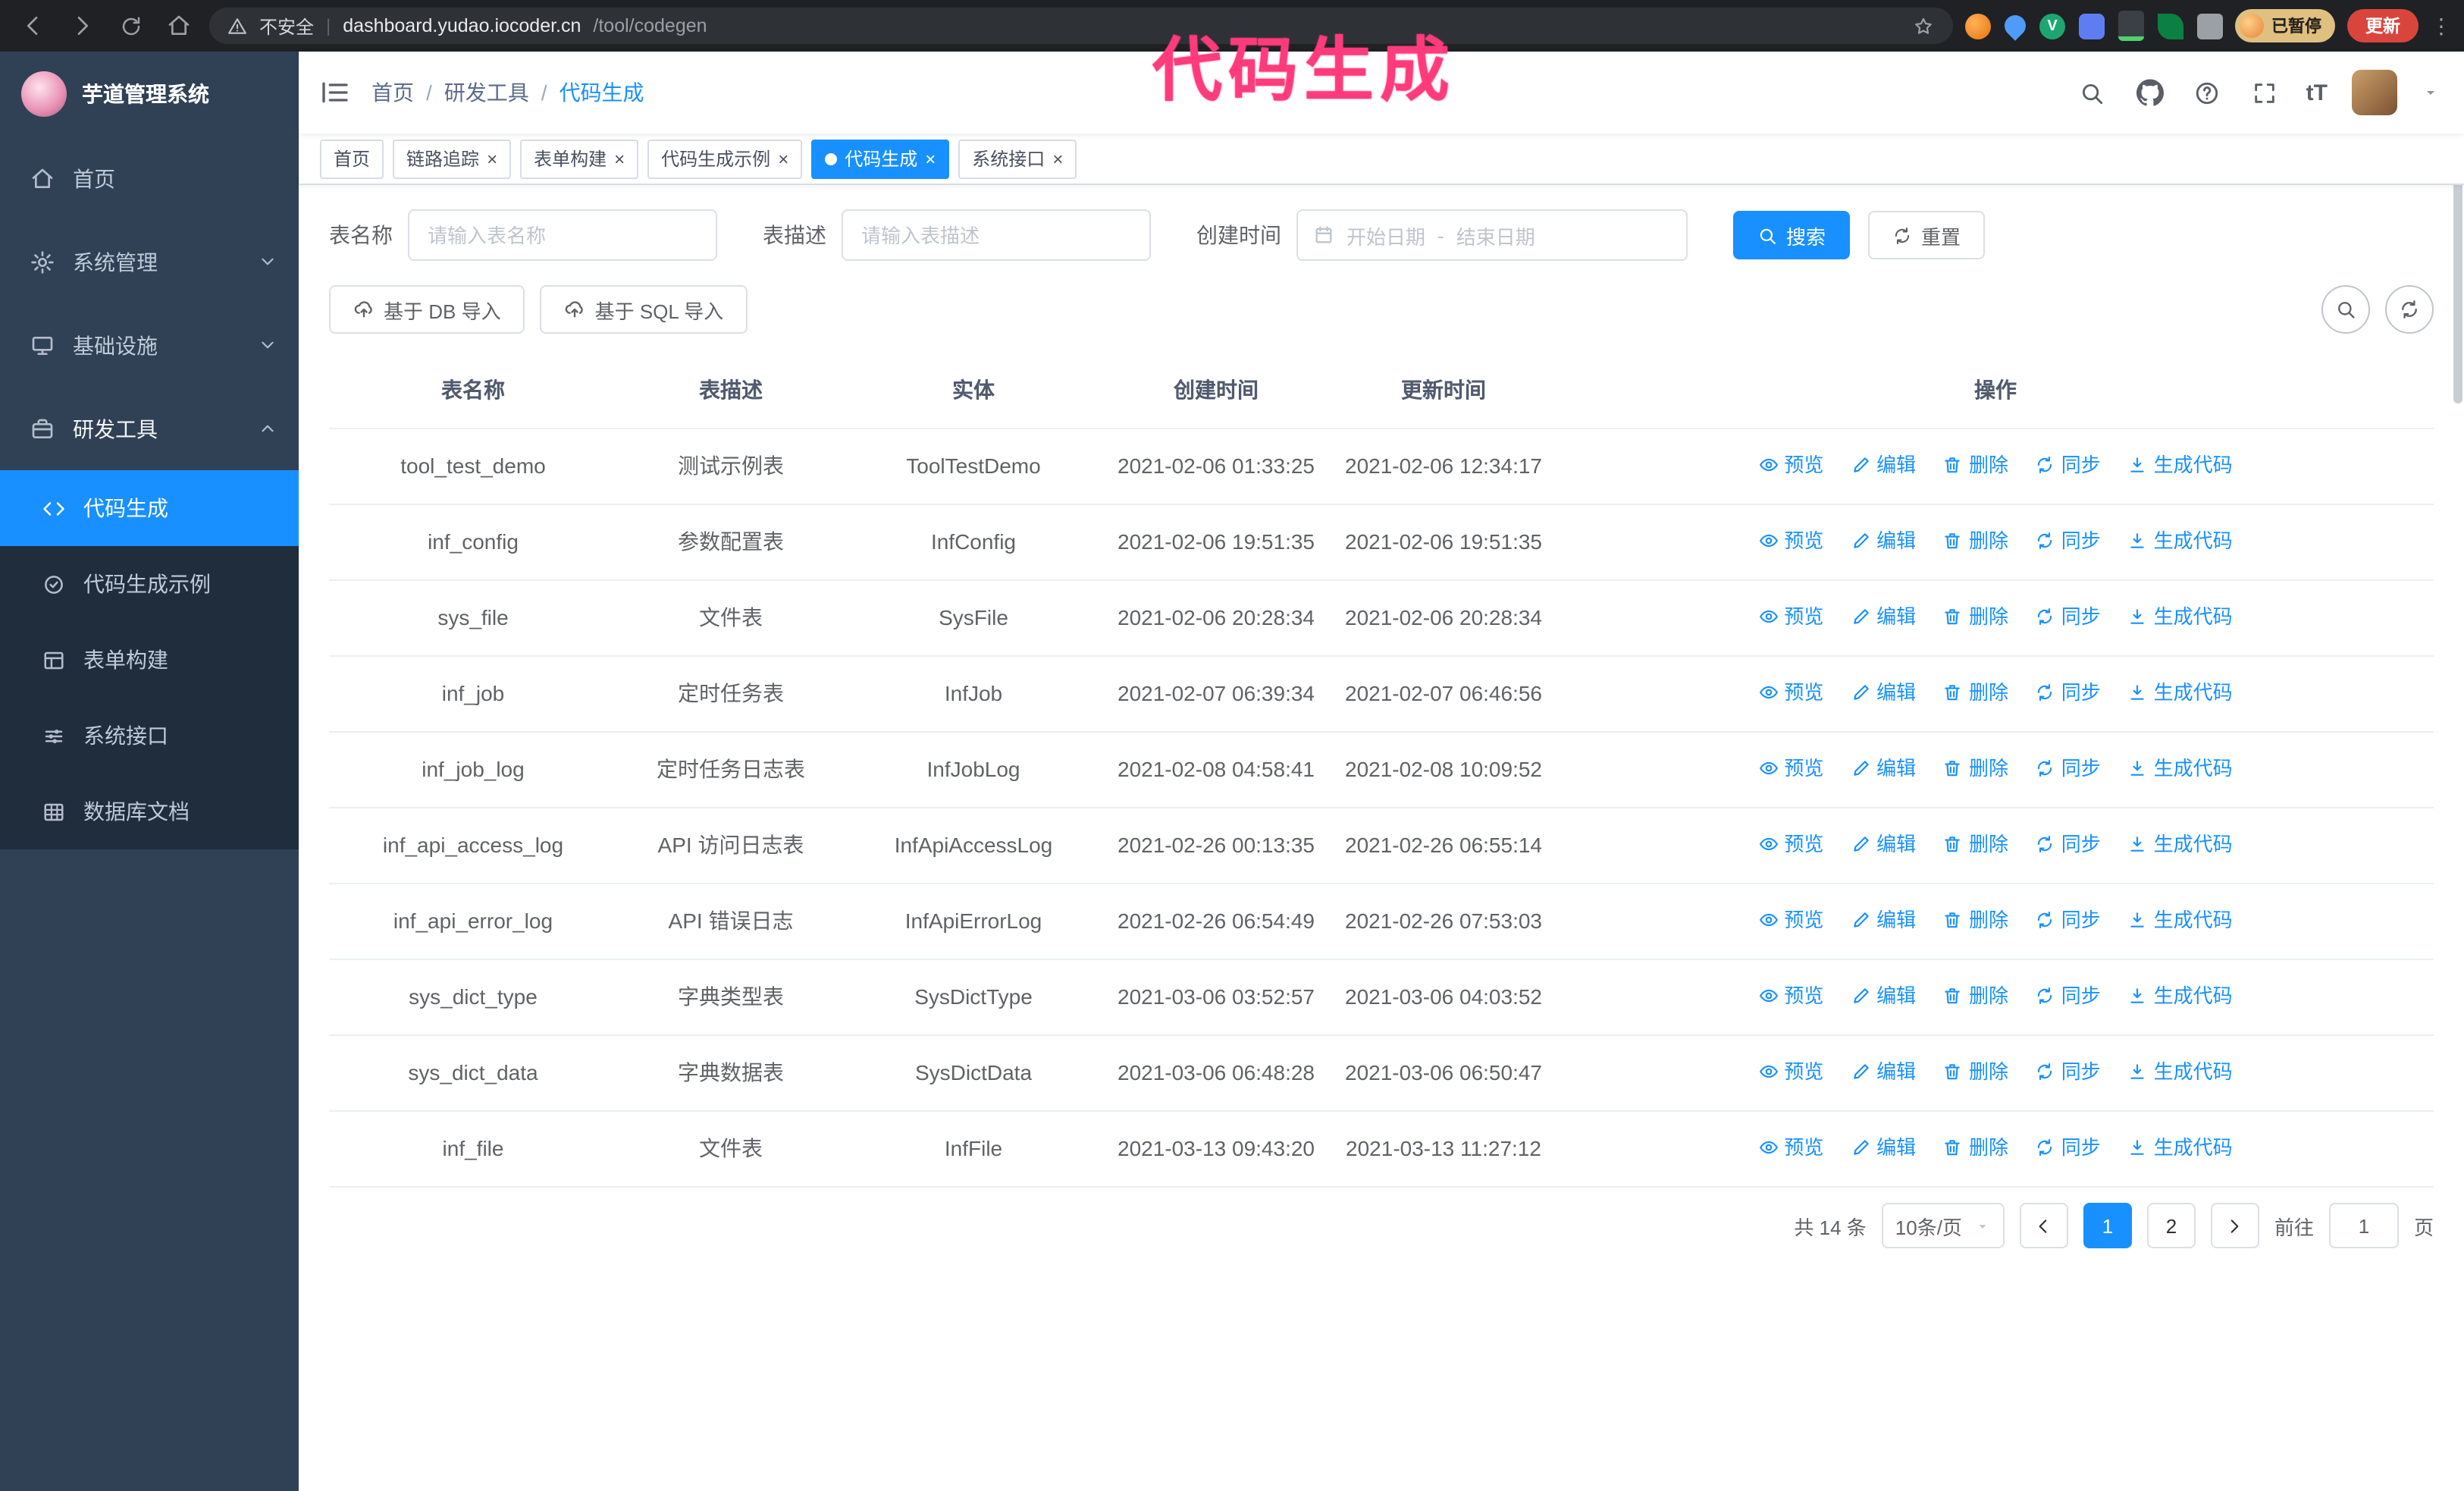 Image resolution: width=2464 pixels, height=1491 pixels. I want to click on browser-reload-button, so click(130, 26).